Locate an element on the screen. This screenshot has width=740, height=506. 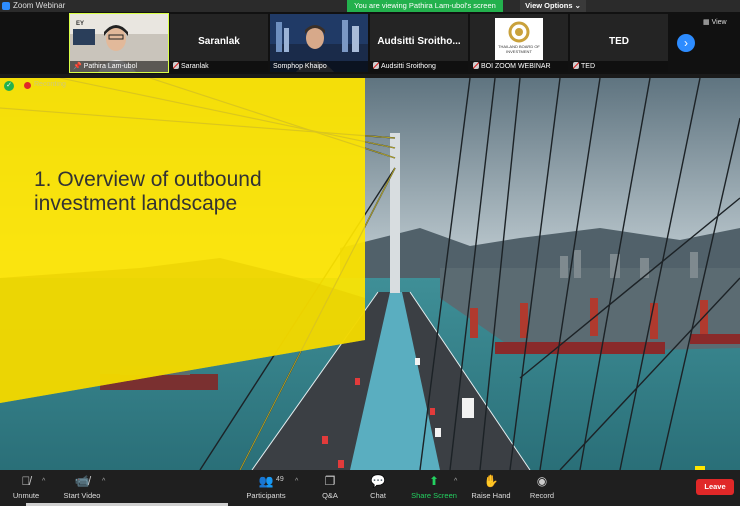
participant-tile: TED TED is located at coordinates (619, 43).